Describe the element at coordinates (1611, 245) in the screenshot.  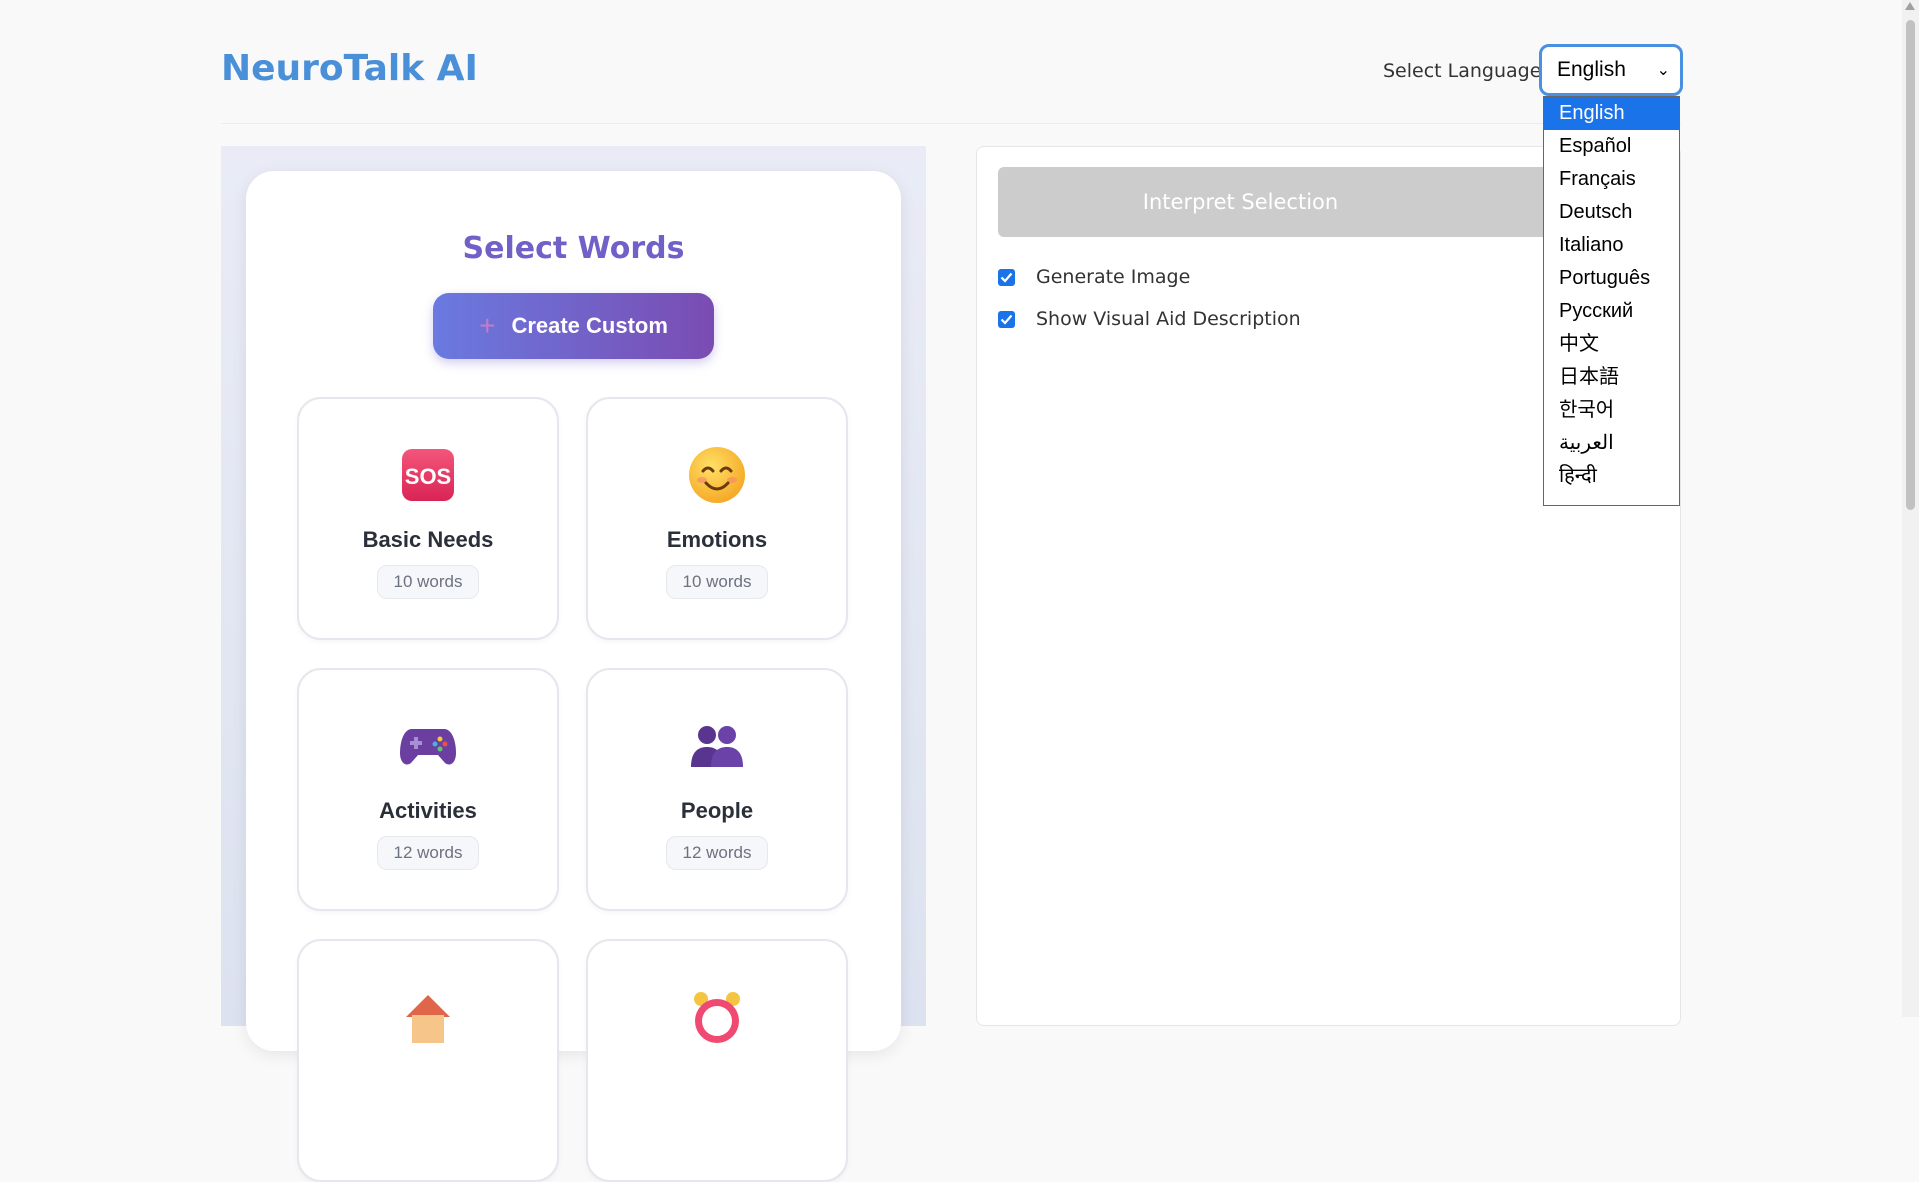
I see `language-option-italian: Italiano` at that location.